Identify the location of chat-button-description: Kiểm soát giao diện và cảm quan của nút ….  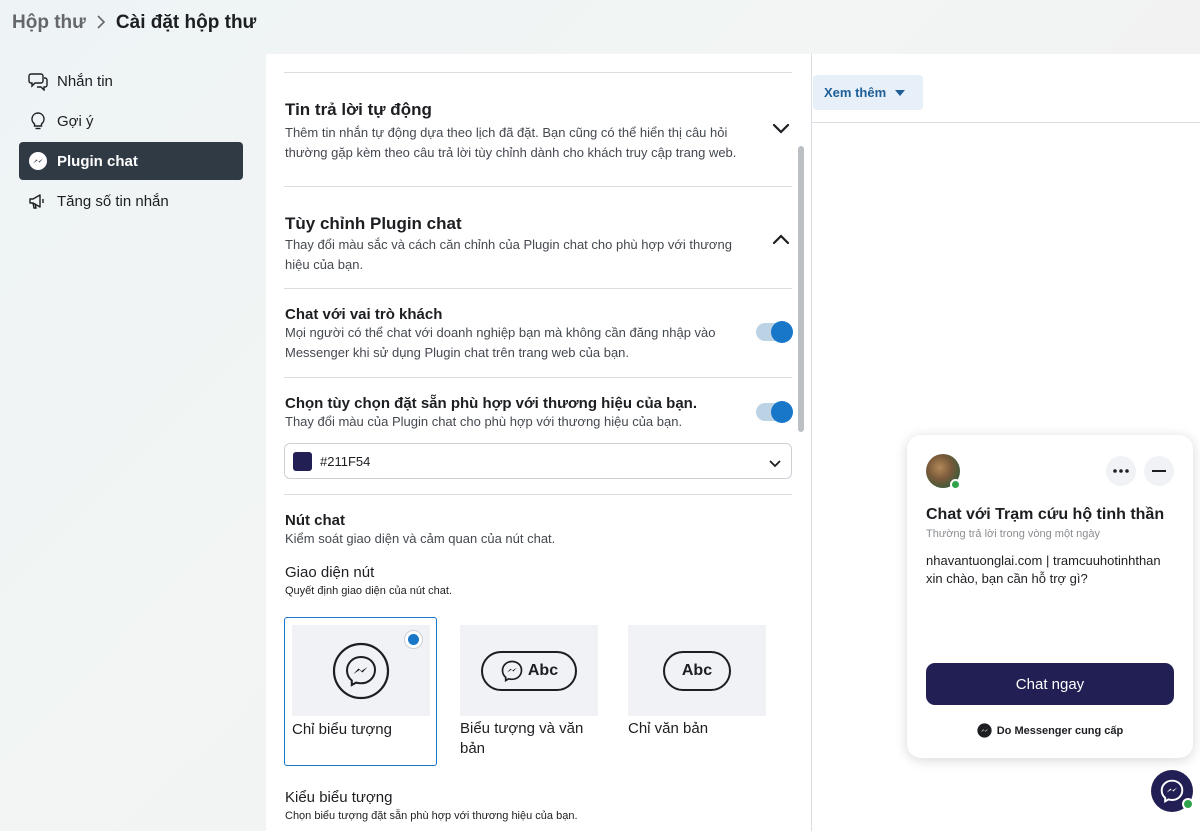
(420, 538).